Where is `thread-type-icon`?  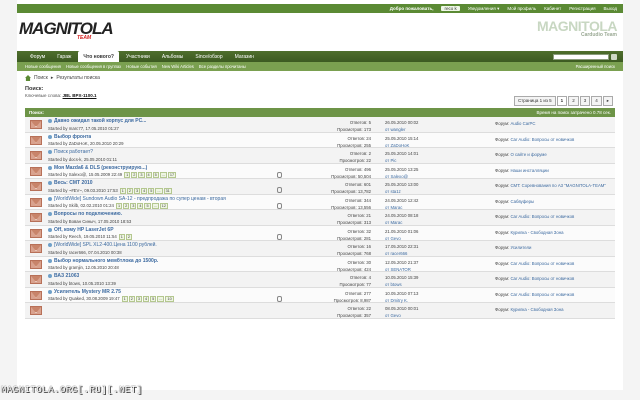 thread-type-icon is located at coordinates (50, 260).